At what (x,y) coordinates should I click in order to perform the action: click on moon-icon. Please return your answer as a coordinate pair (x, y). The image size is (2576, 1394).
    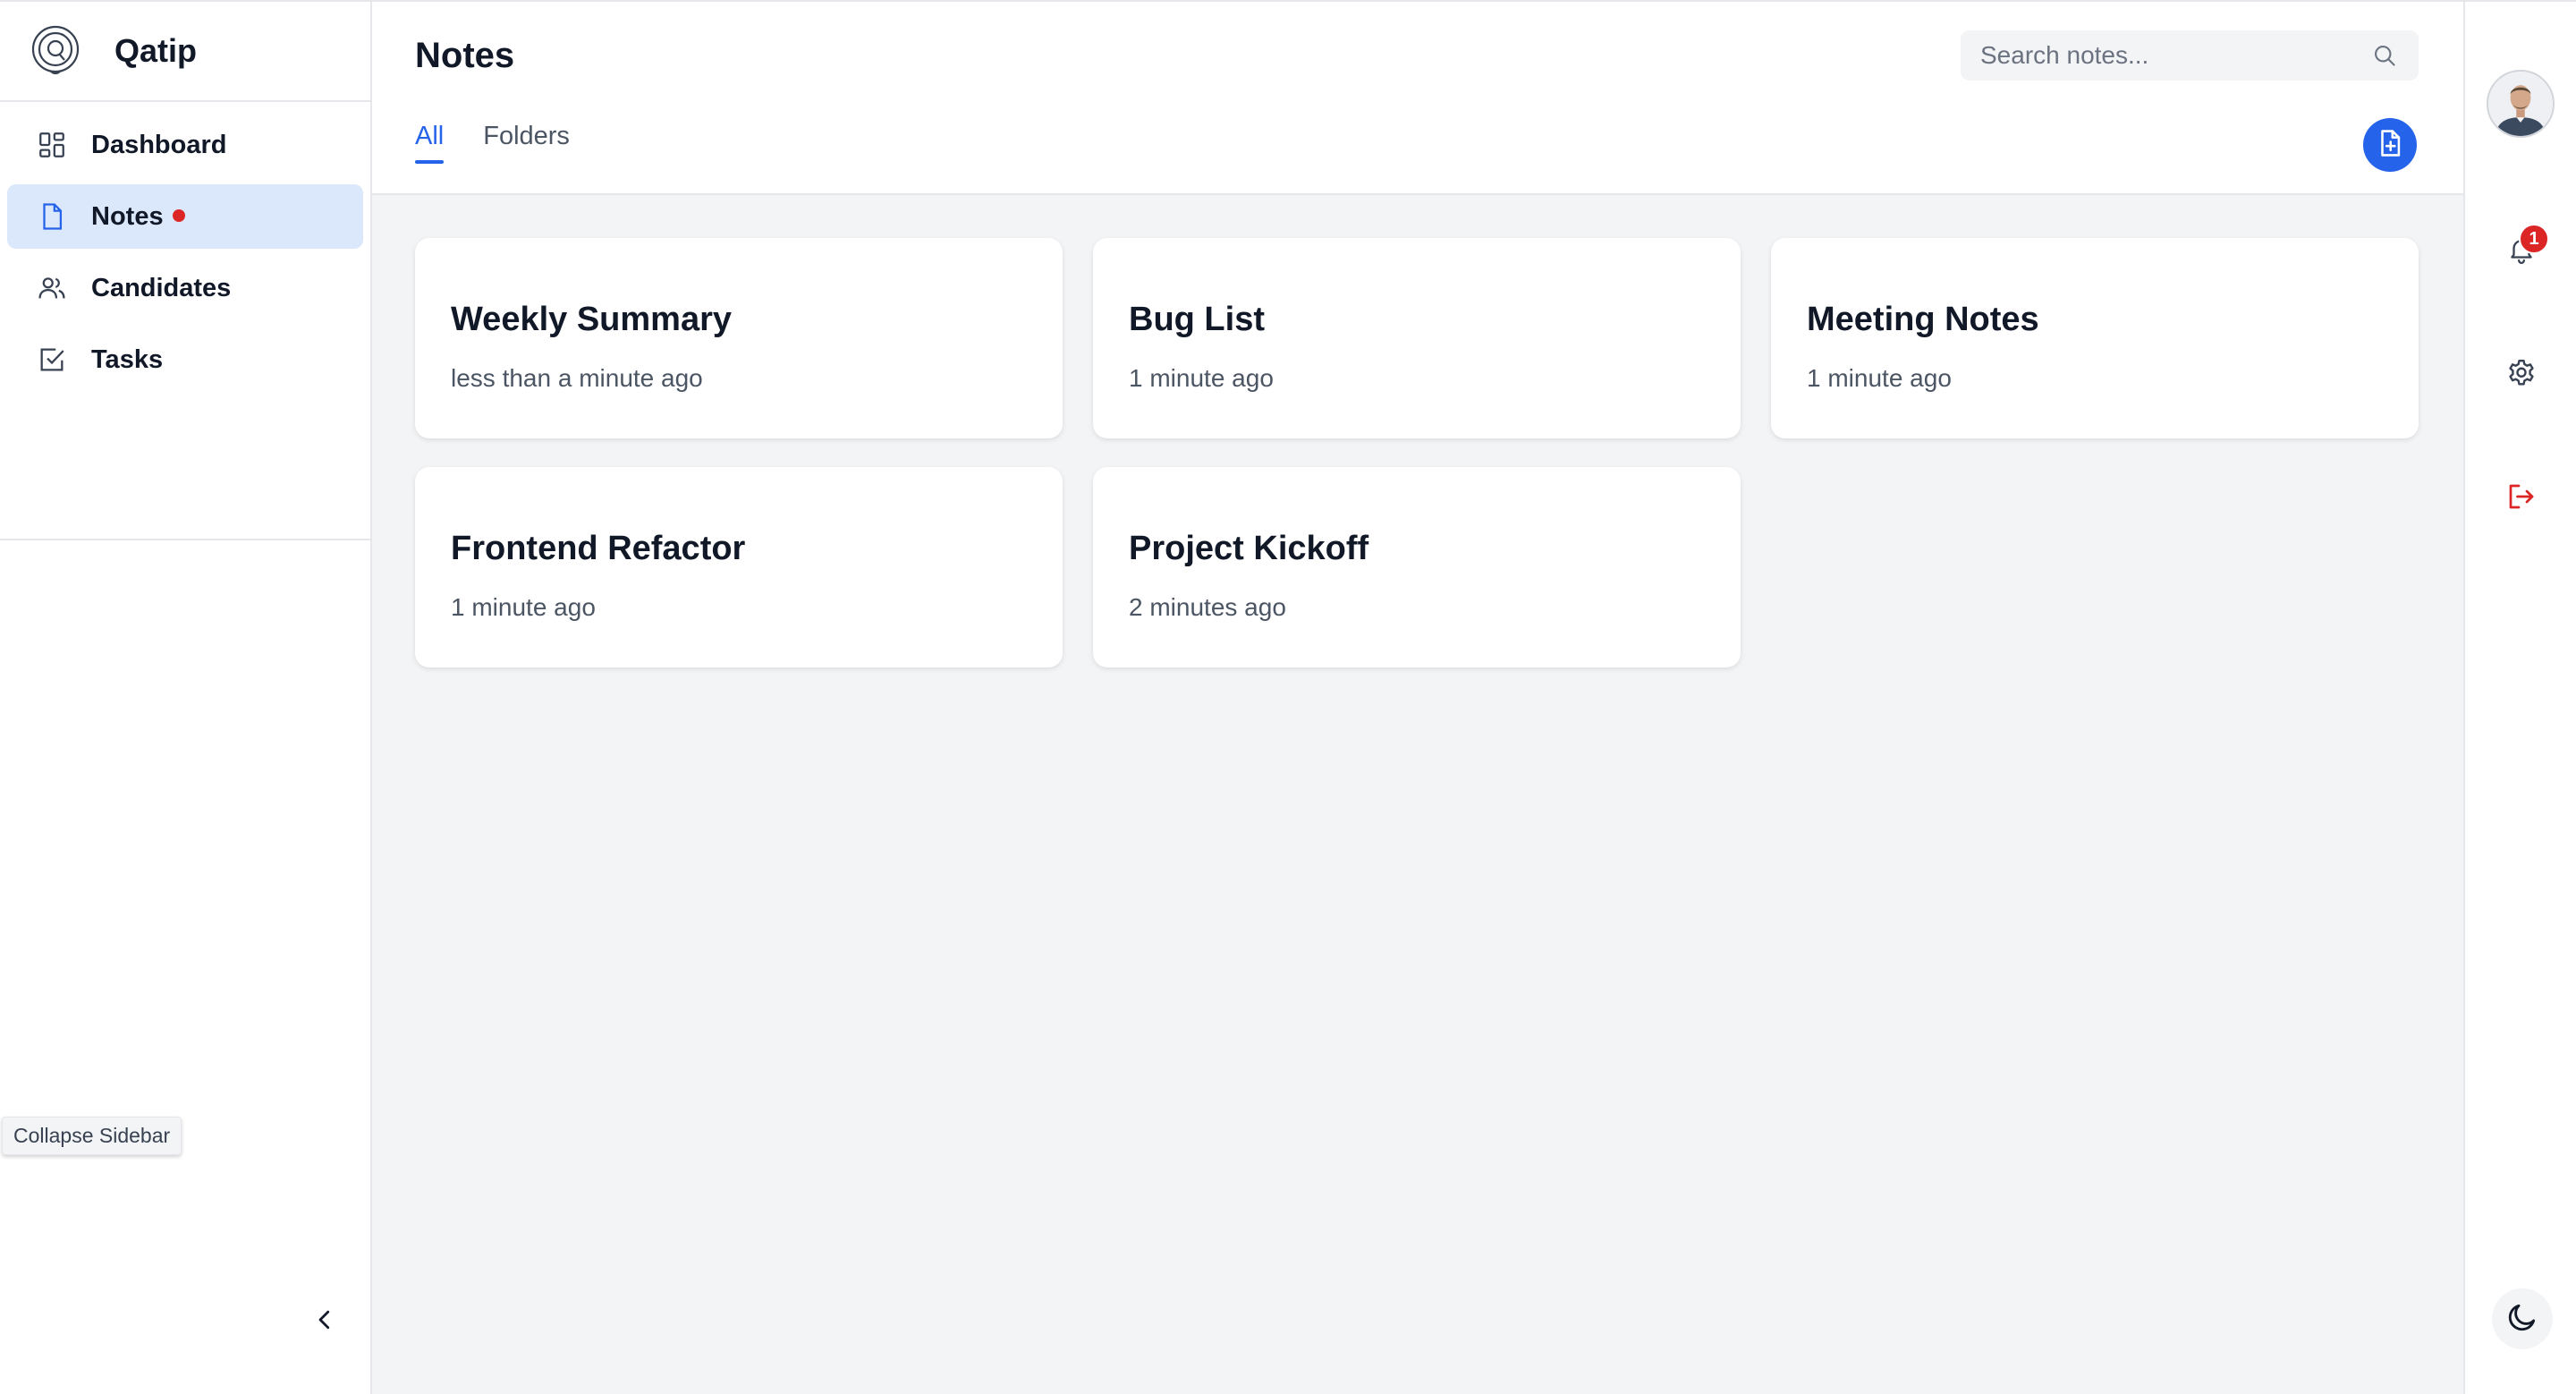
    Looking at the image, I should click on (2522, 1319).